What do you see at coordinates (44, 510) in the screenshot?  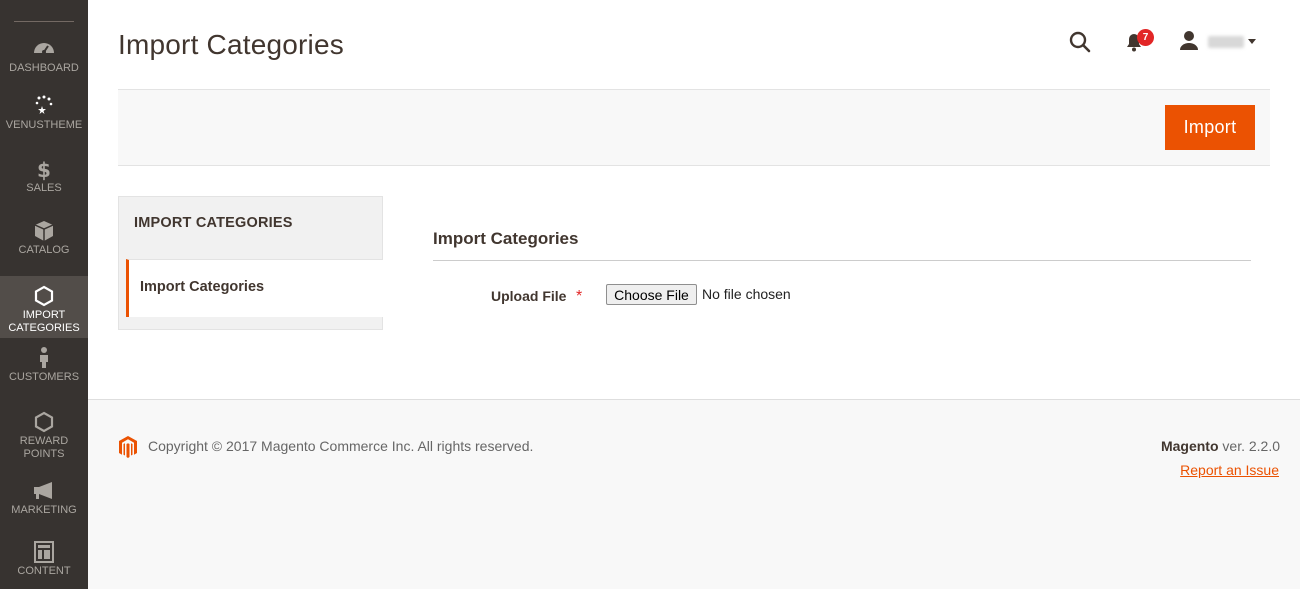 I see `sidebar-item-label: MARKETING` at bounding box center [44, 510].